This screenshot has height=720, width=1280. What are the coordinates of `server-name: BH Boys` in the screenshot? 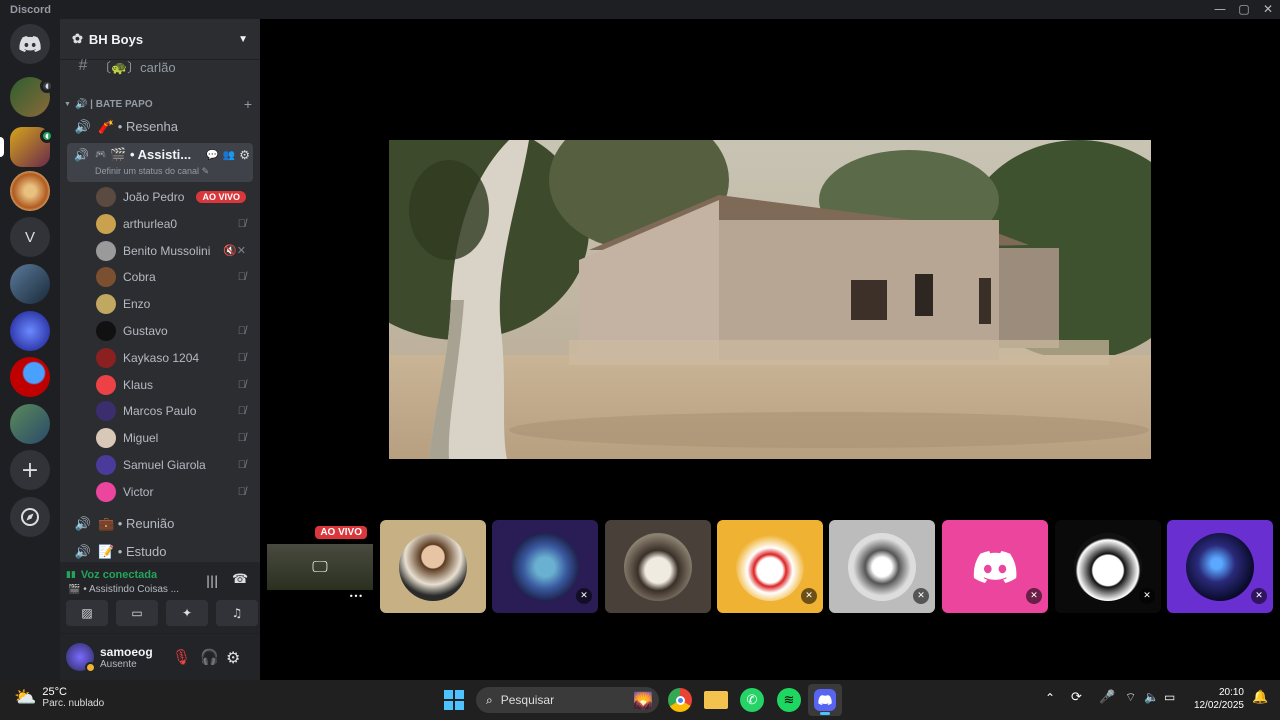 It's located at (116, 39).